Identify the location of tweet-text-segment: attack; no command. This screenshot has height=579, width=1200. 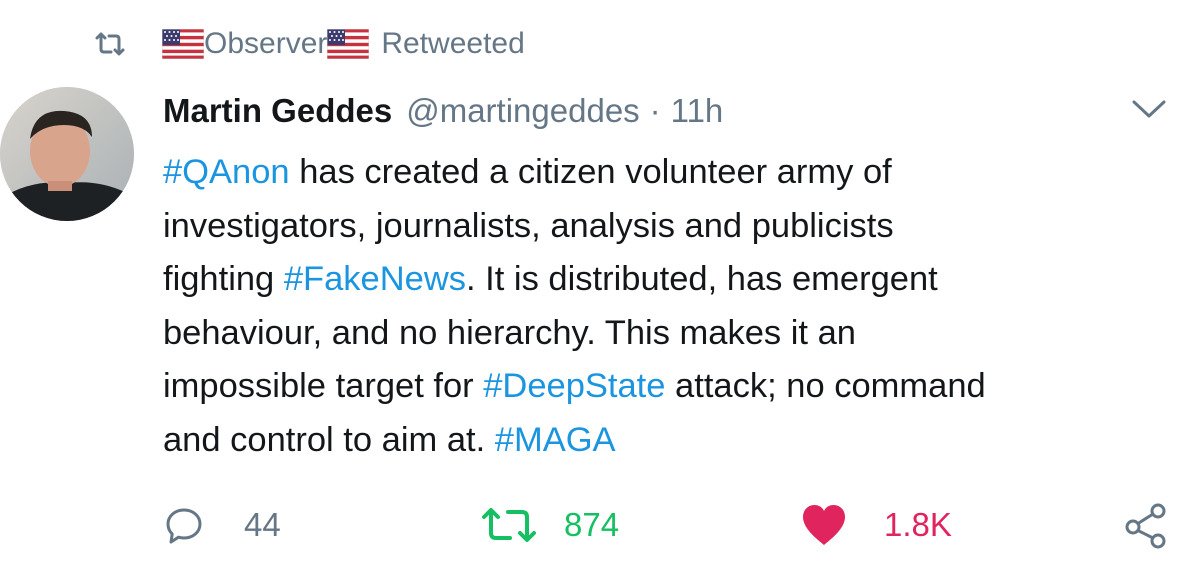
(825, 386).